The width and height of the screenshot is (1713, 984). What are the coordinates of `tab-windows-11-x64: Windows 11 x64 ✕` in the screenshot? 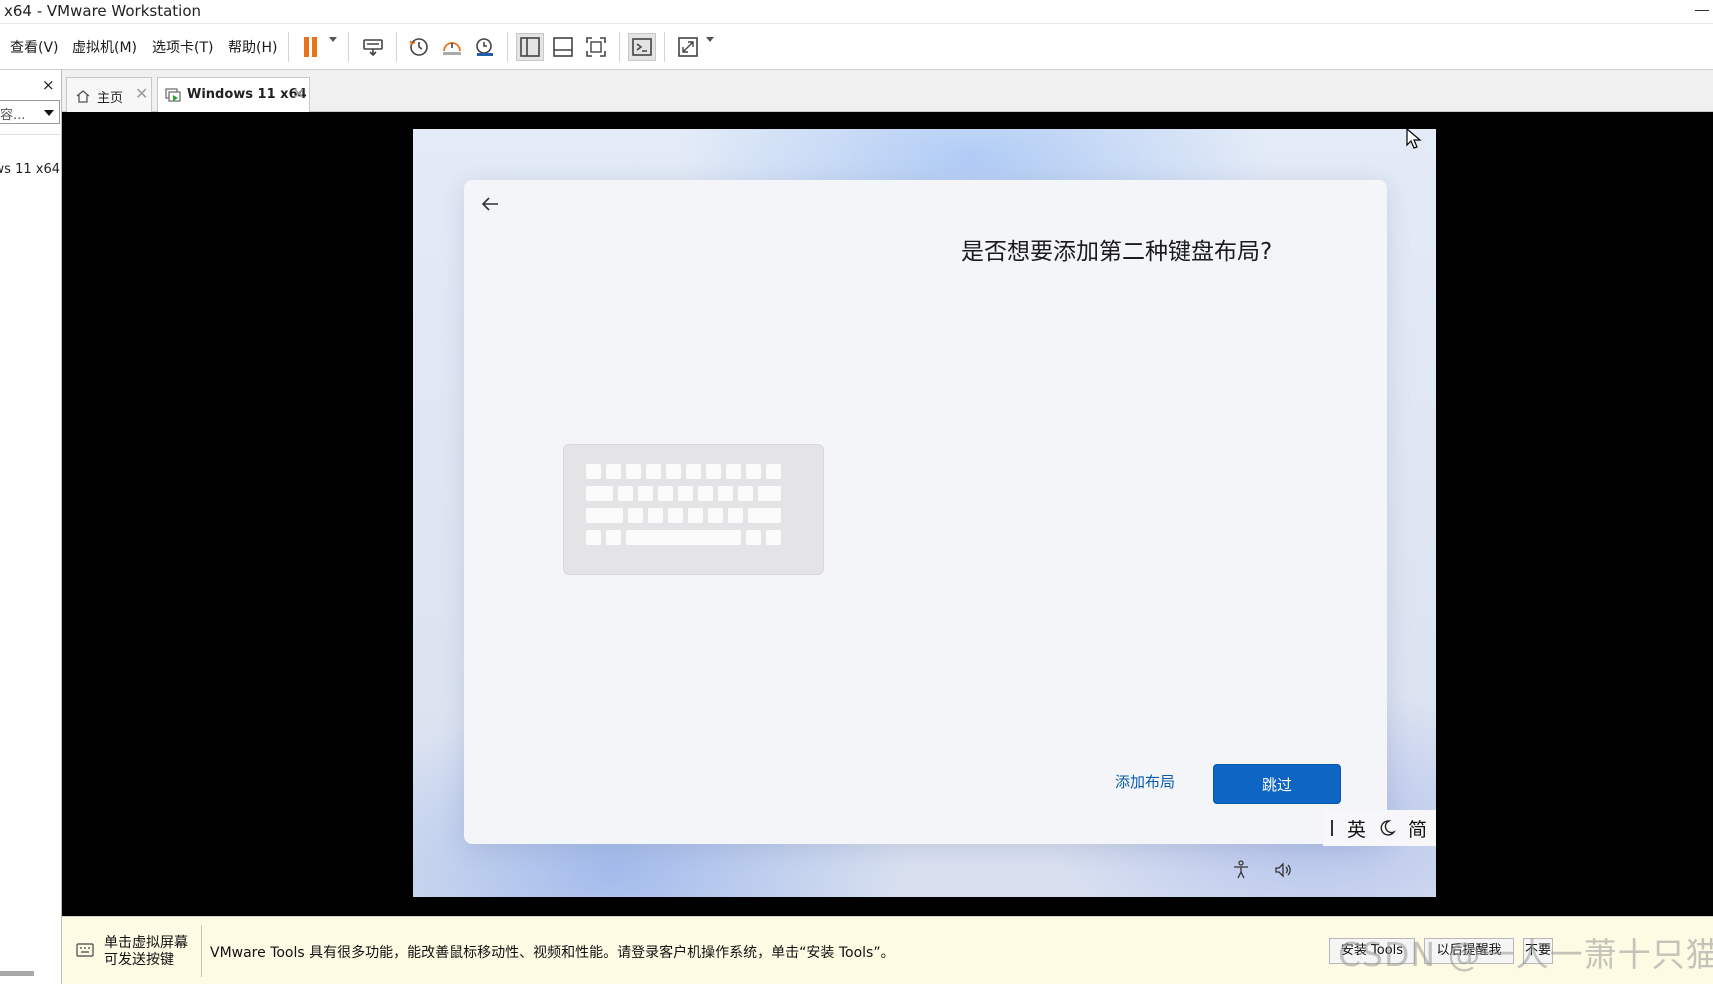 It's located at (233, 95).